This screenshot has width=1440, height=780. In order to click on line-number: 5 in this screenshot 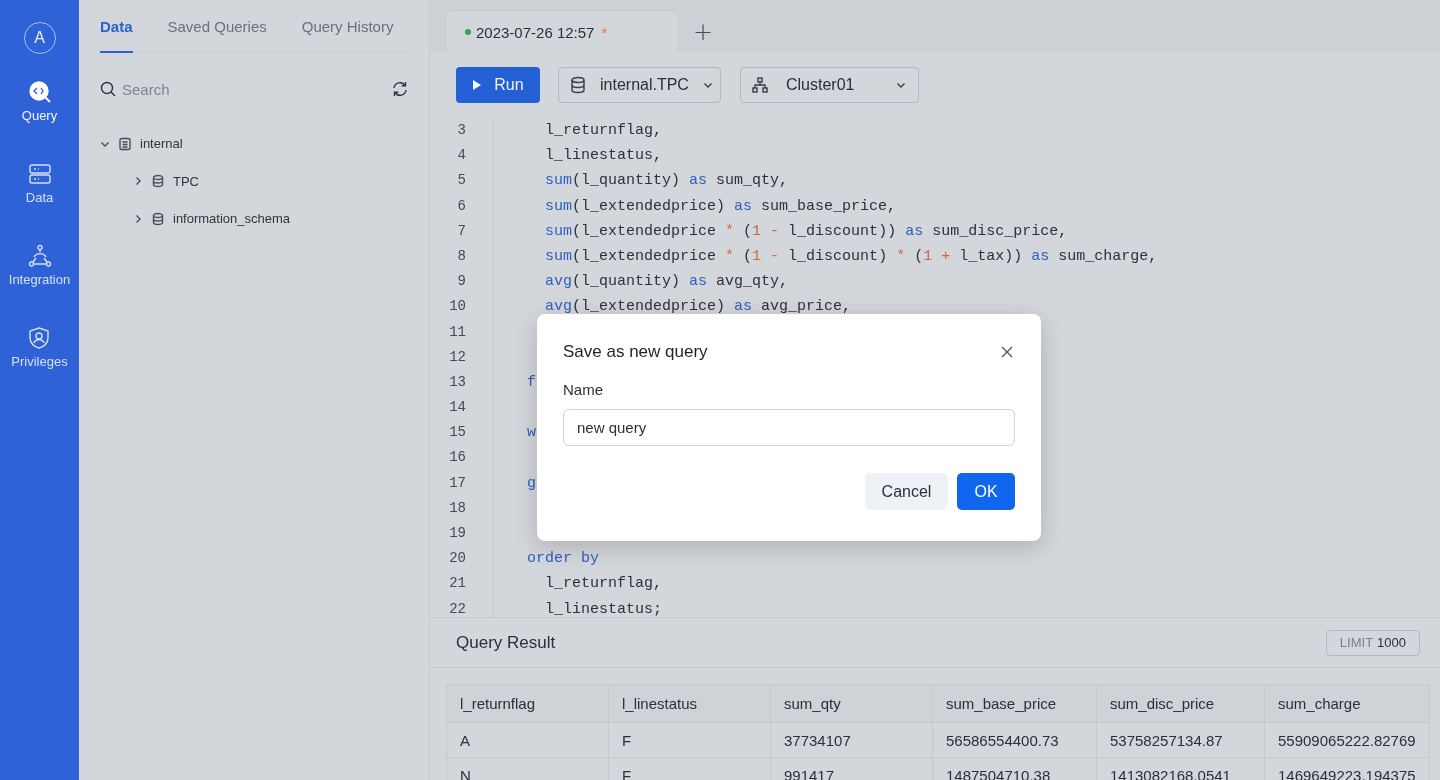, I will do `click(461, 181)`.